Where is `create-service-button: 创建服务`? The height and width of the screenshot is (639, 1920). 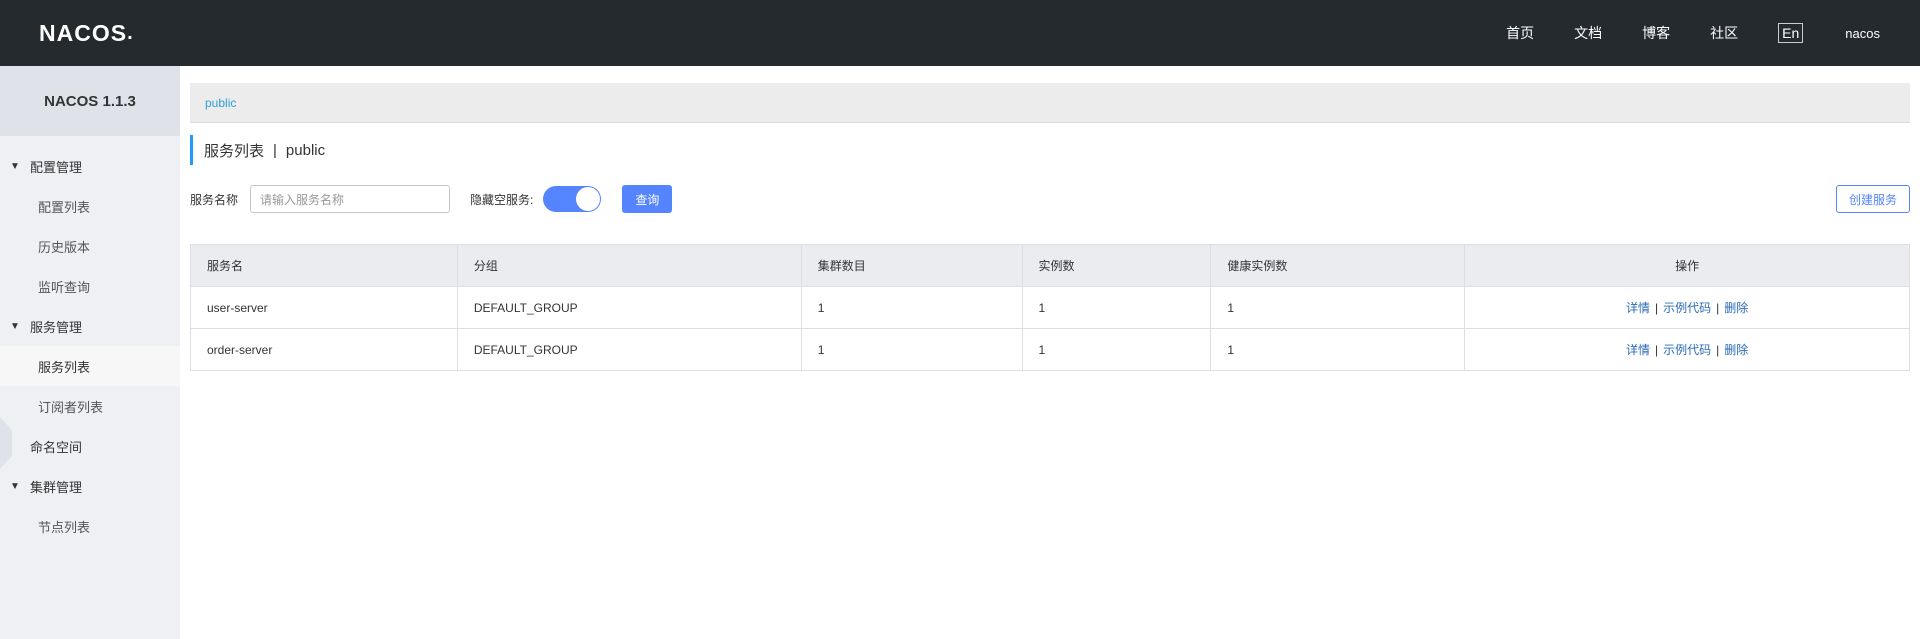 create-service-button: 创建服务 is located at coordinates (1873, 199).